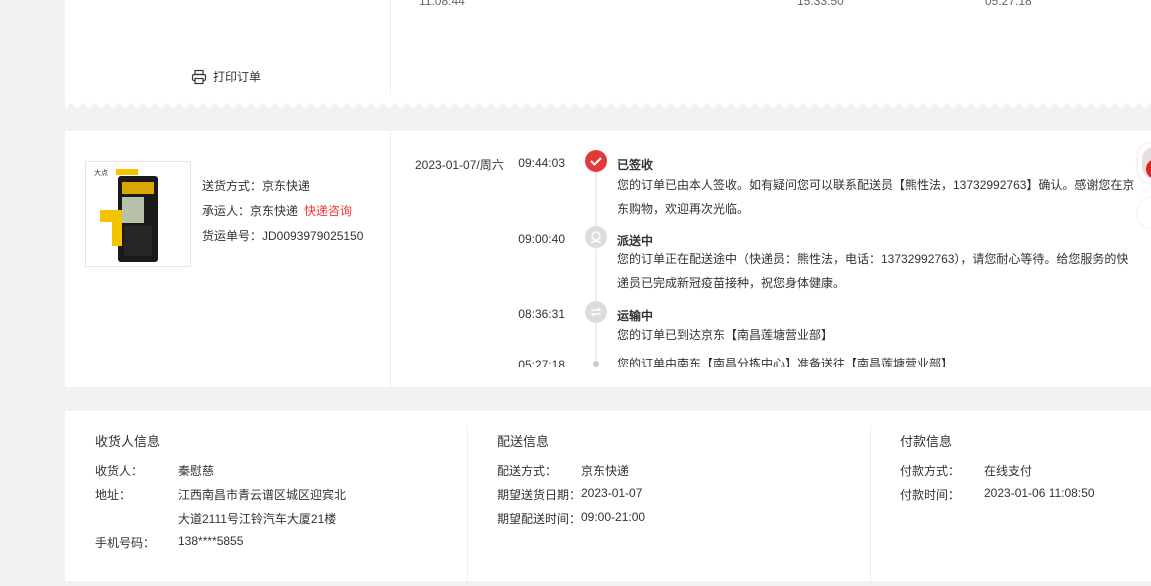 This screenshot has height=586, width=1151. Describe the element at coordinates (725, 335) in the screenshot. I see `event-description: 您的订单已到达京东【南昌莲塘营业部】` at that location.